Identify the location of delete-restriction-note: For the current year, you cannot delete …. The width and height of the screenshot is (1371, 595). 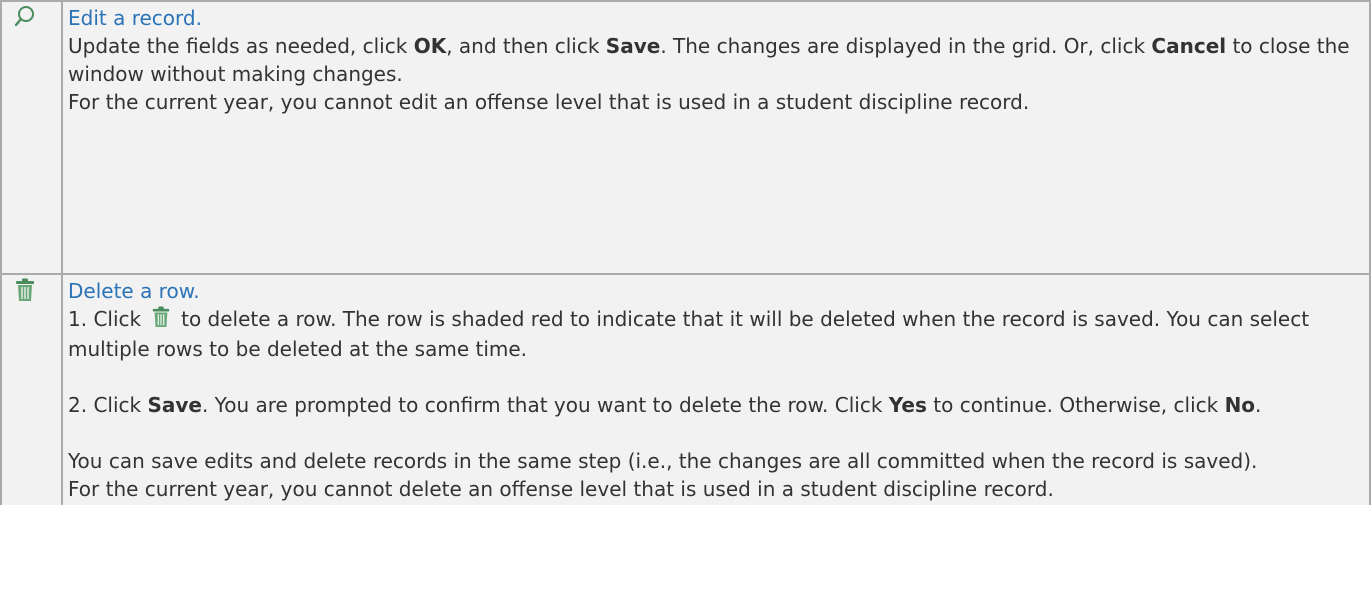
(561, 489).